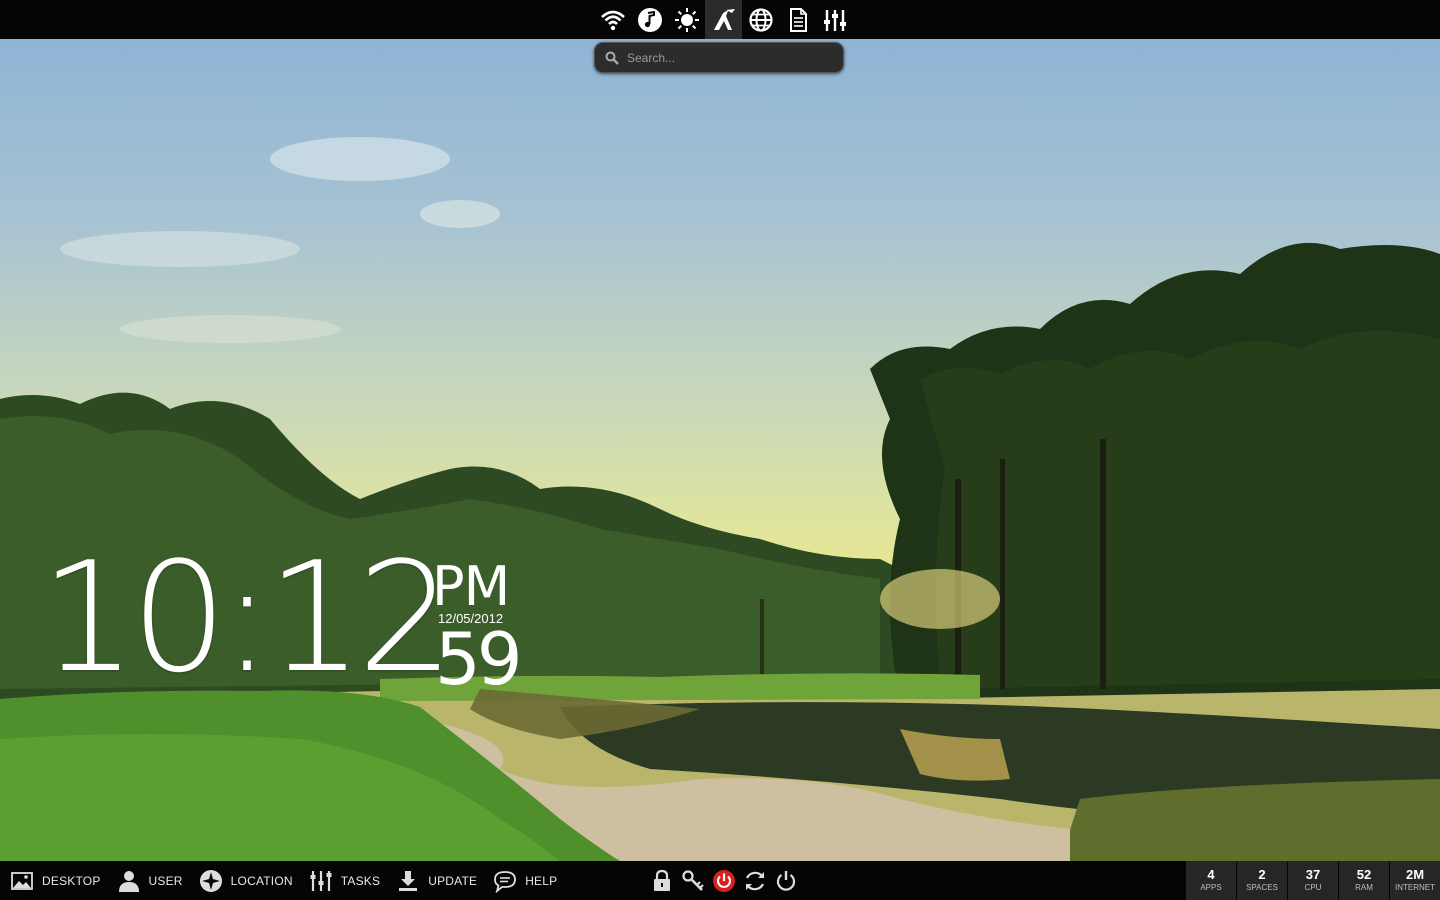 The height and width of the screenshot is (900, 1440). I want to click on brightness-button, so click(686, 19).